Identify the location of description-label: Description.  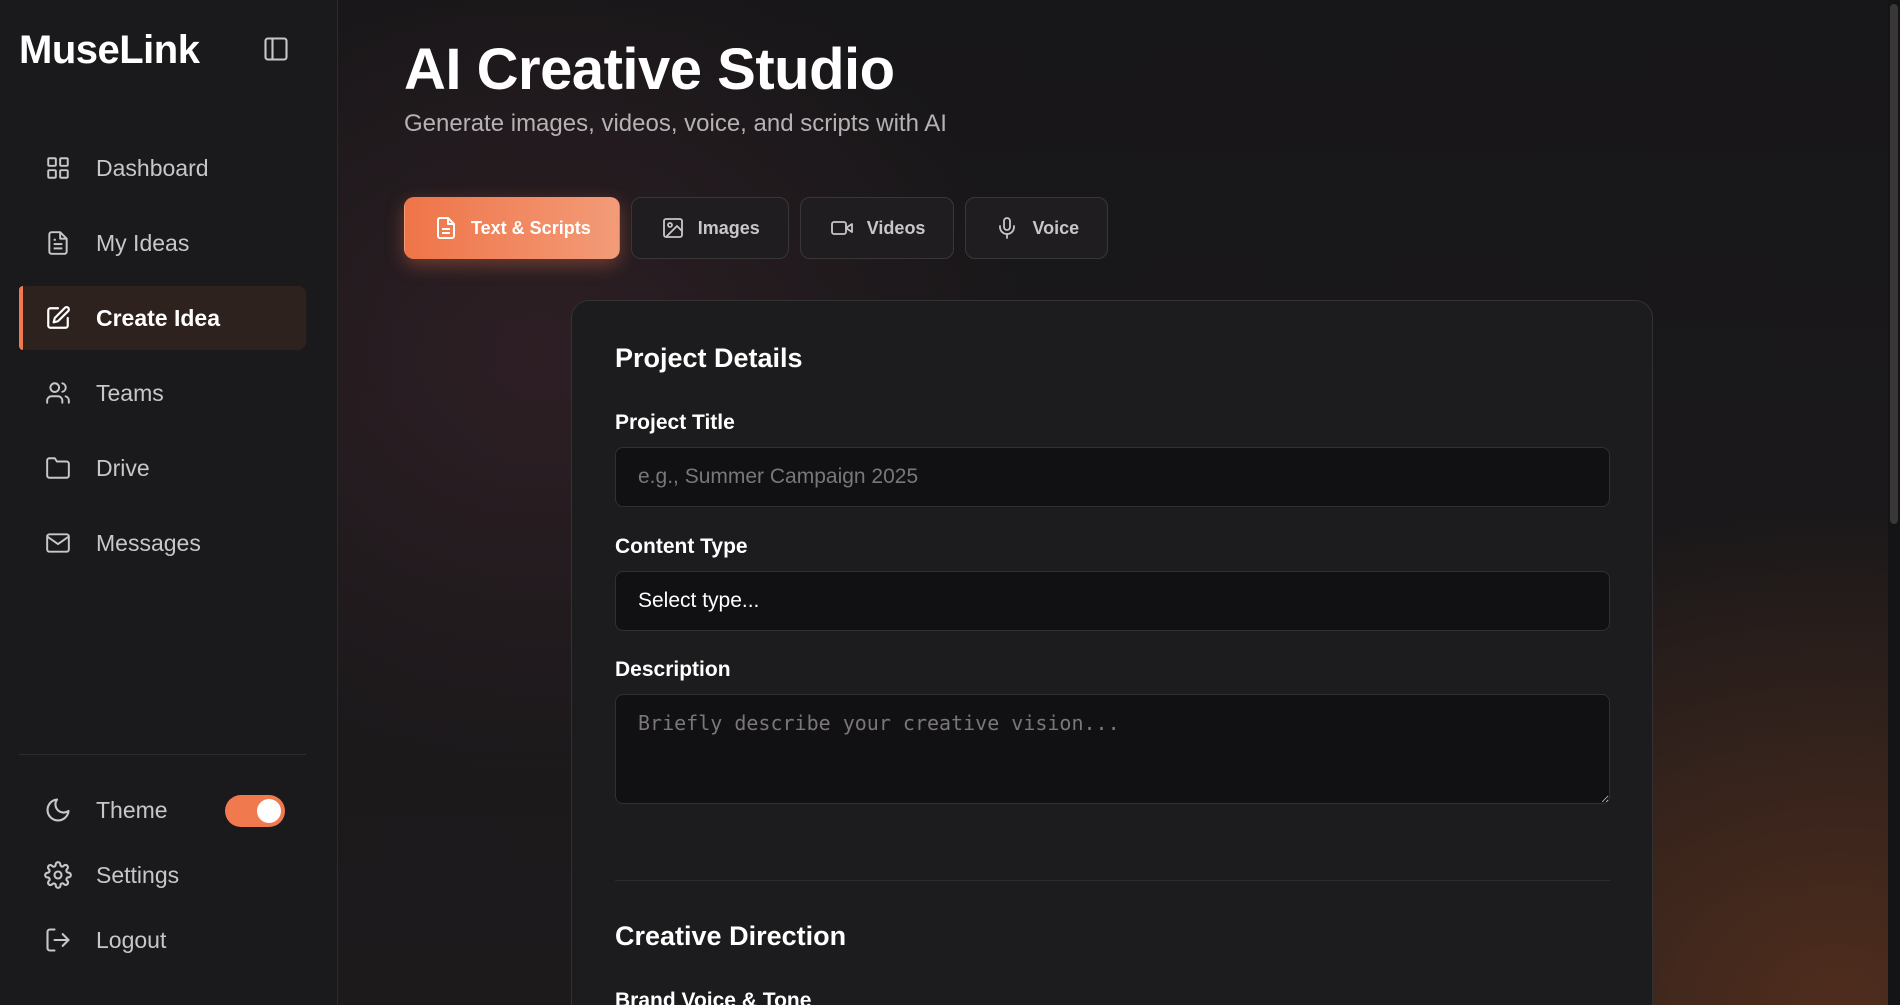
(673, 669).